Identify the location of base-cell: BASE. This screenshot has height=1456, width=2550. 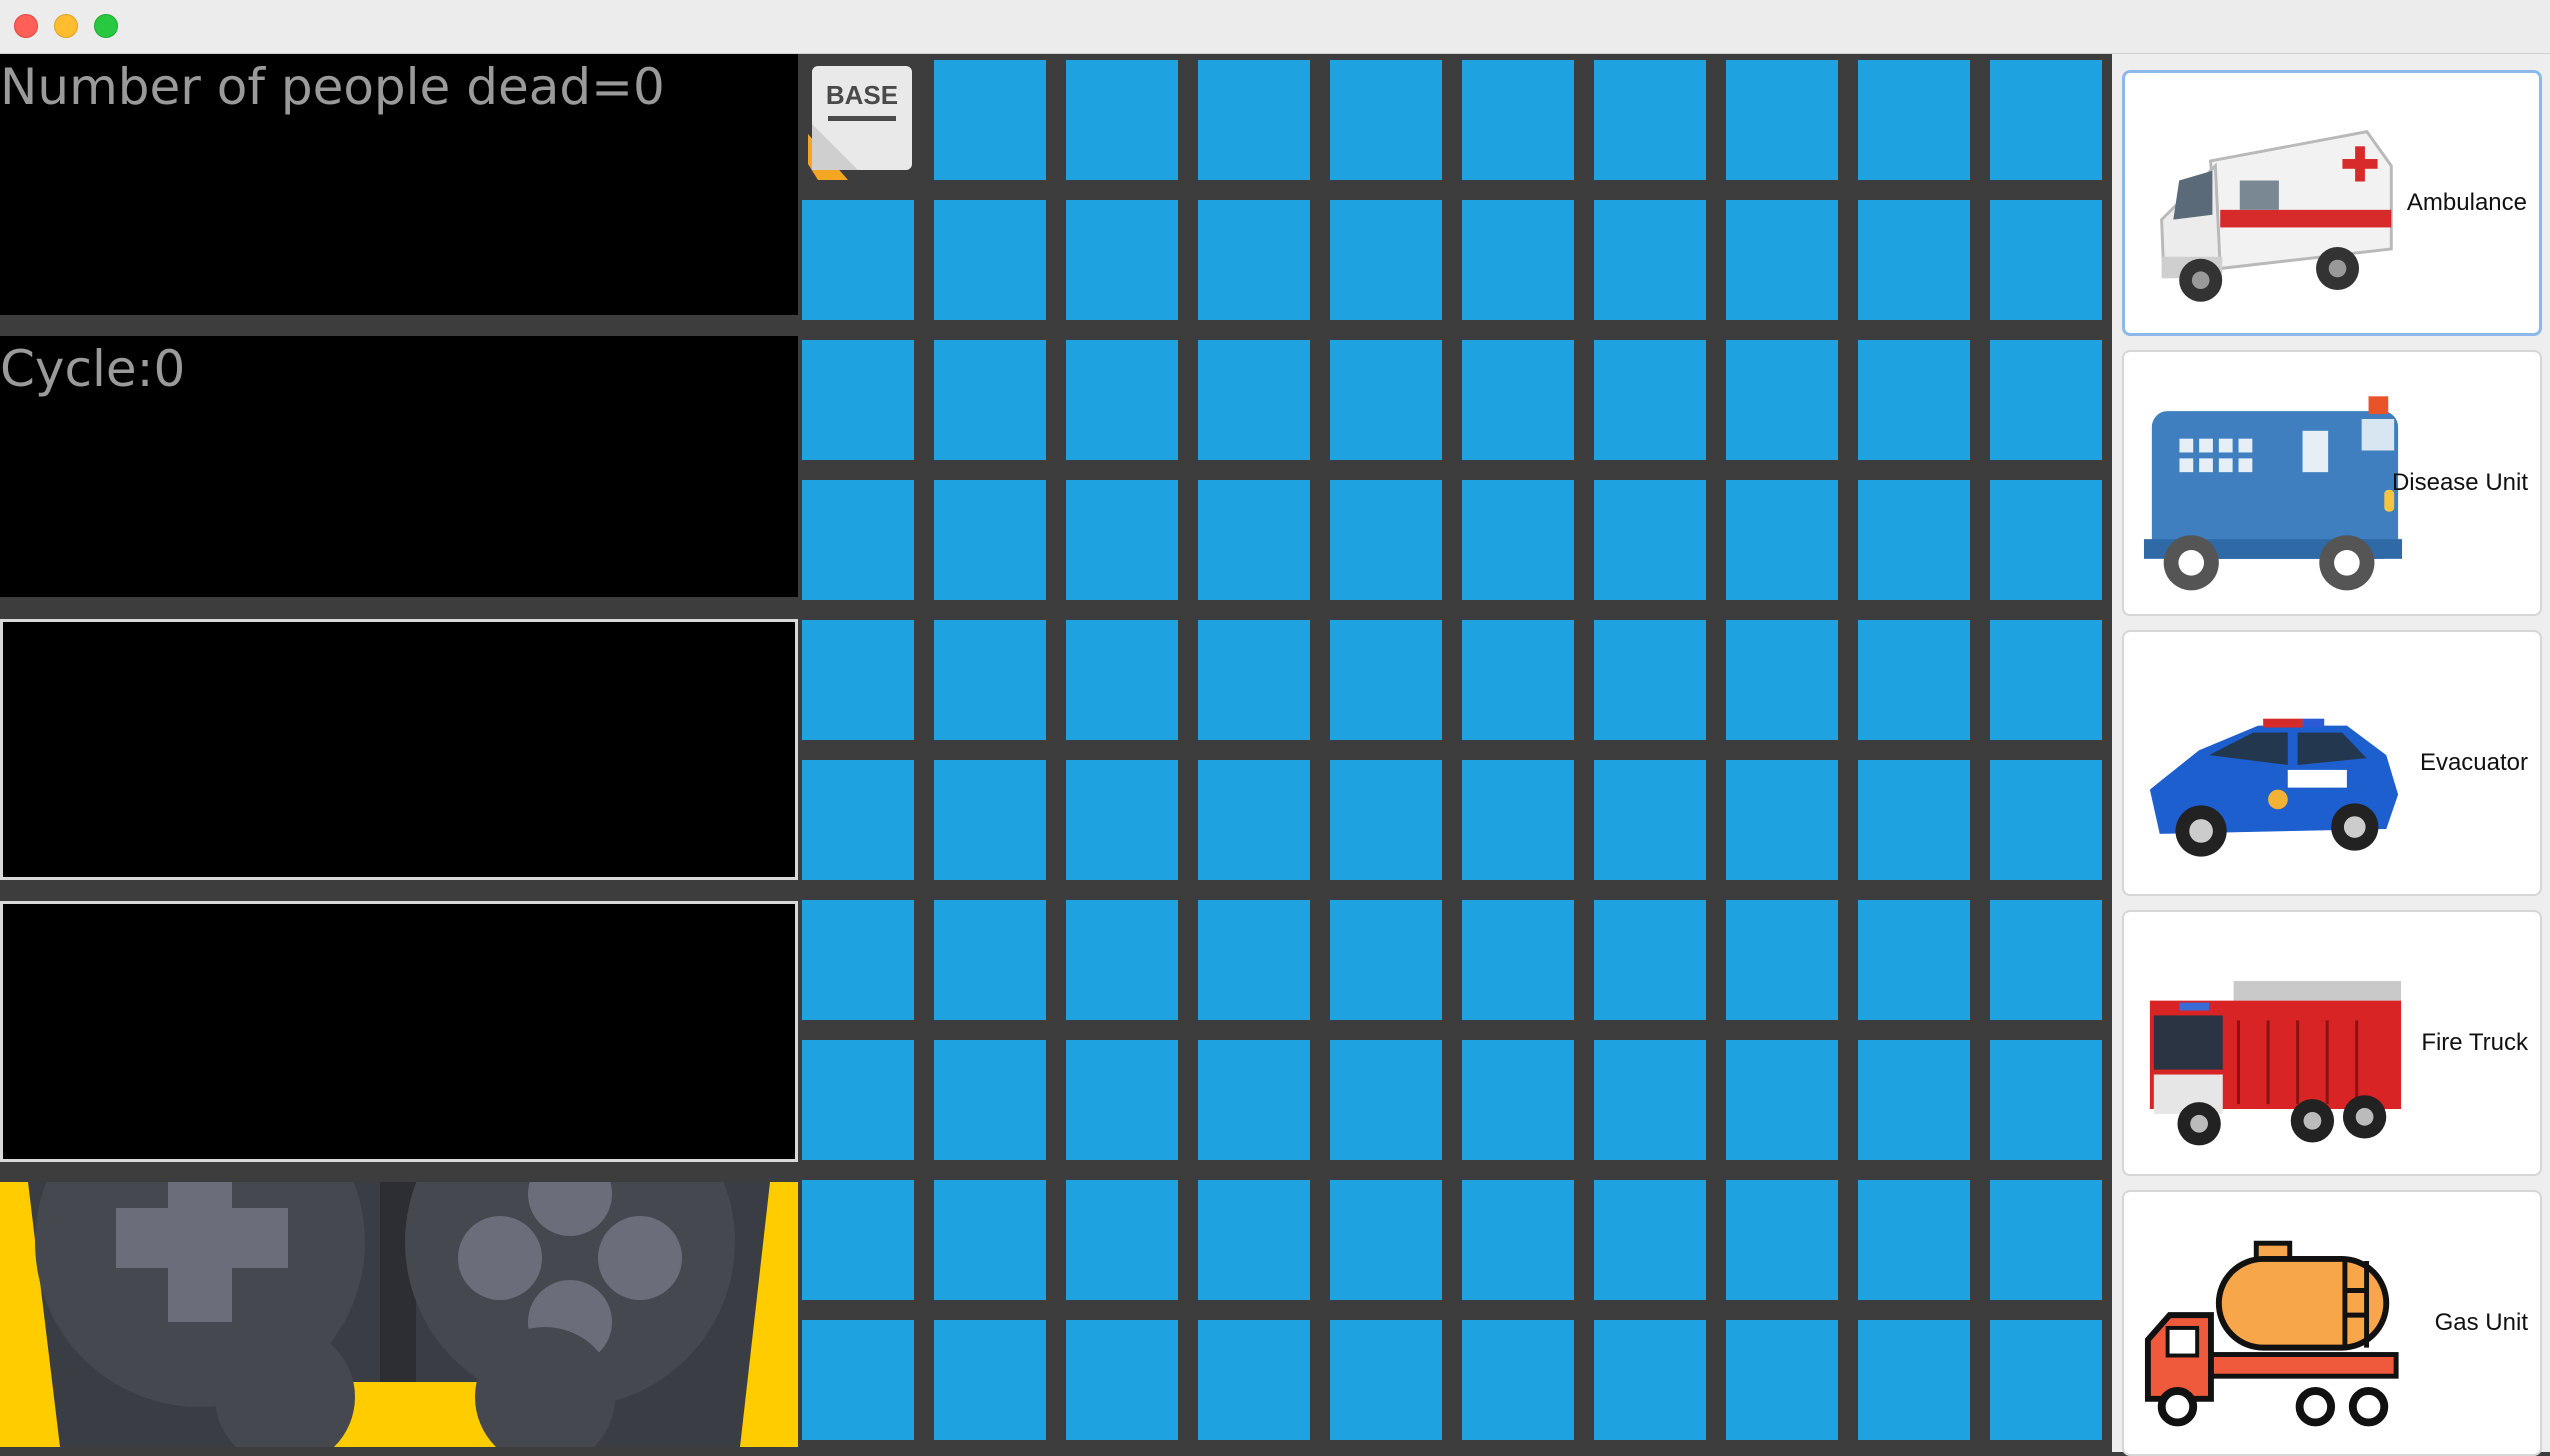
(858, 120).